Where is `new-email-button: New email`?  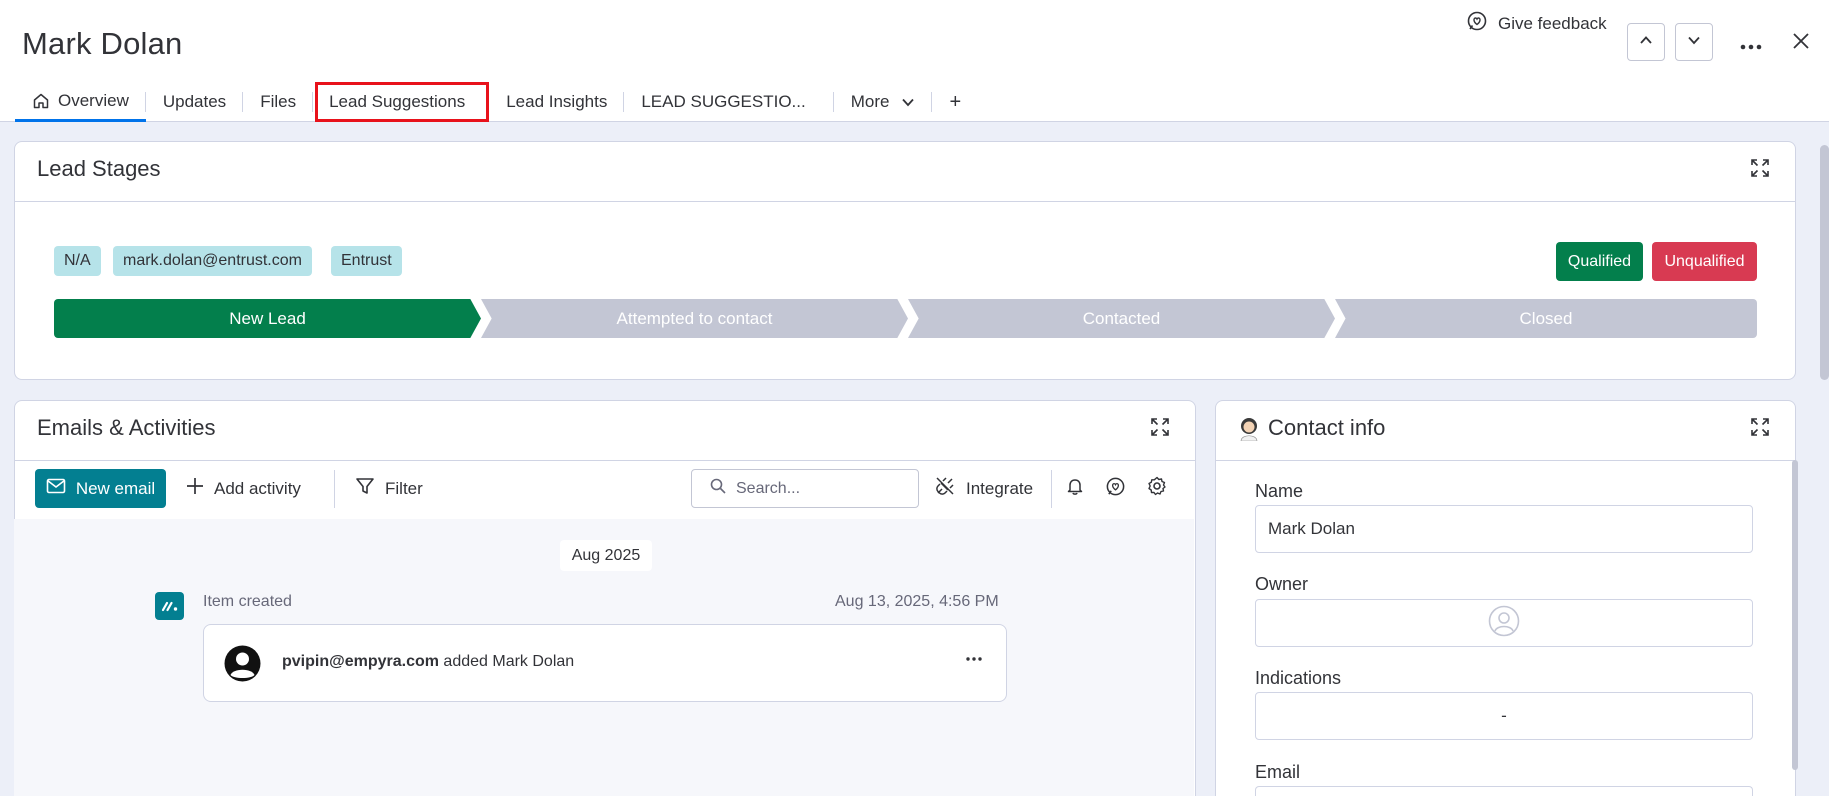 new-email-button: New email is located at coordinates (100, 488).